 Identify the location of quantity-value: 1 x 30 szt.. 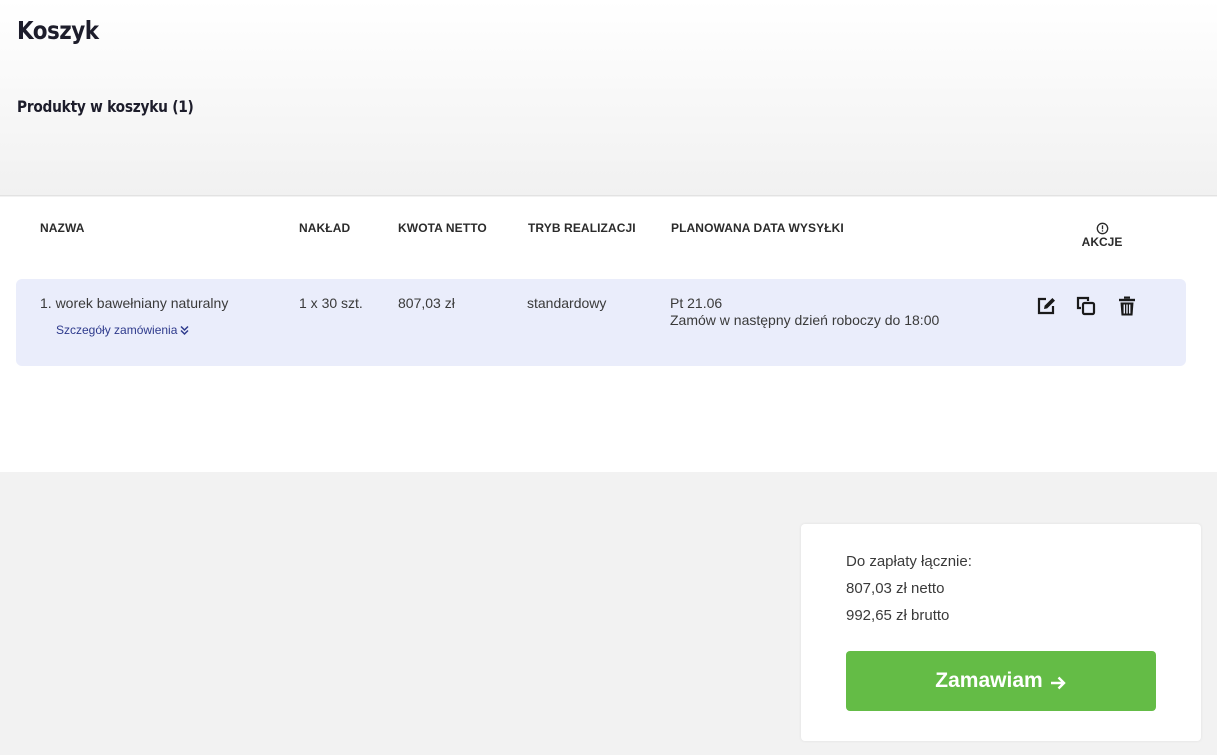
(331, 303).